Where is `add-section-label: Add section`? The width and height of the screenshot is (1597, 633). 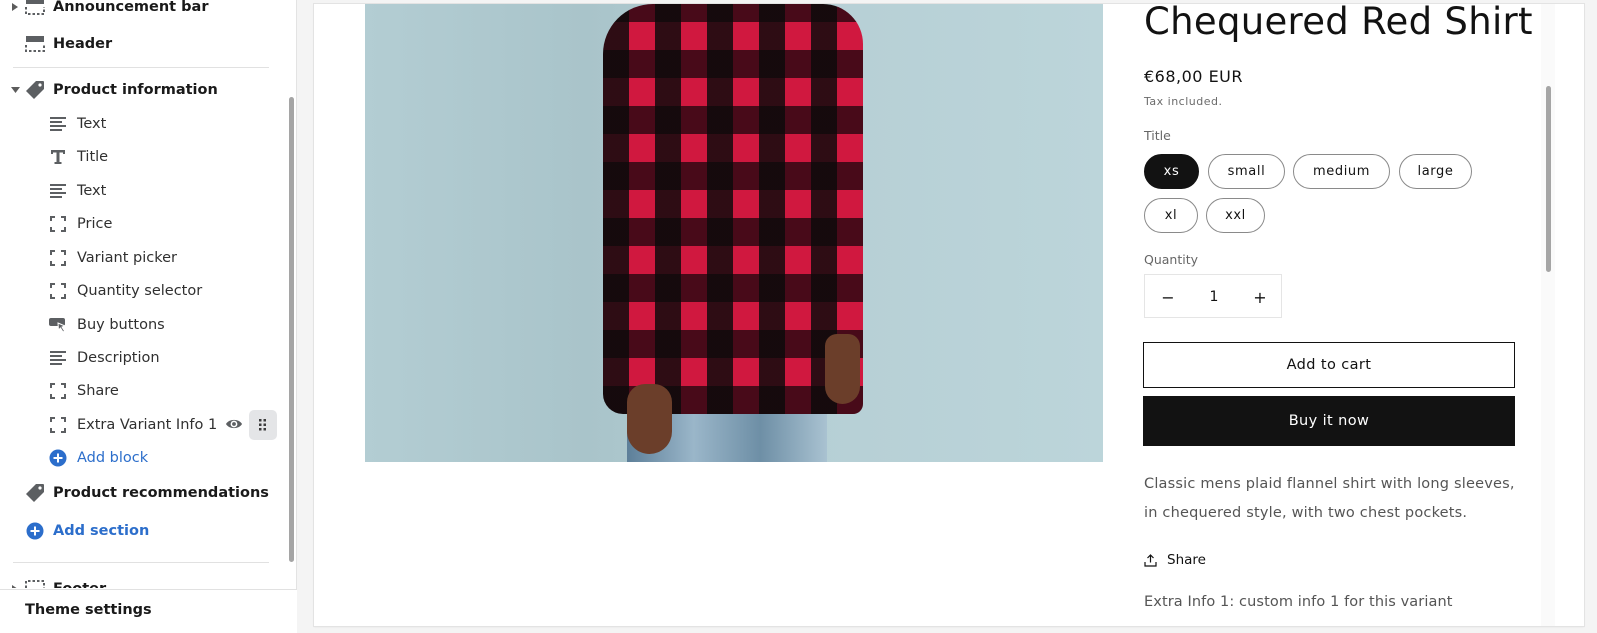
add-section-label: Add section is located at coordinates (101, 531).